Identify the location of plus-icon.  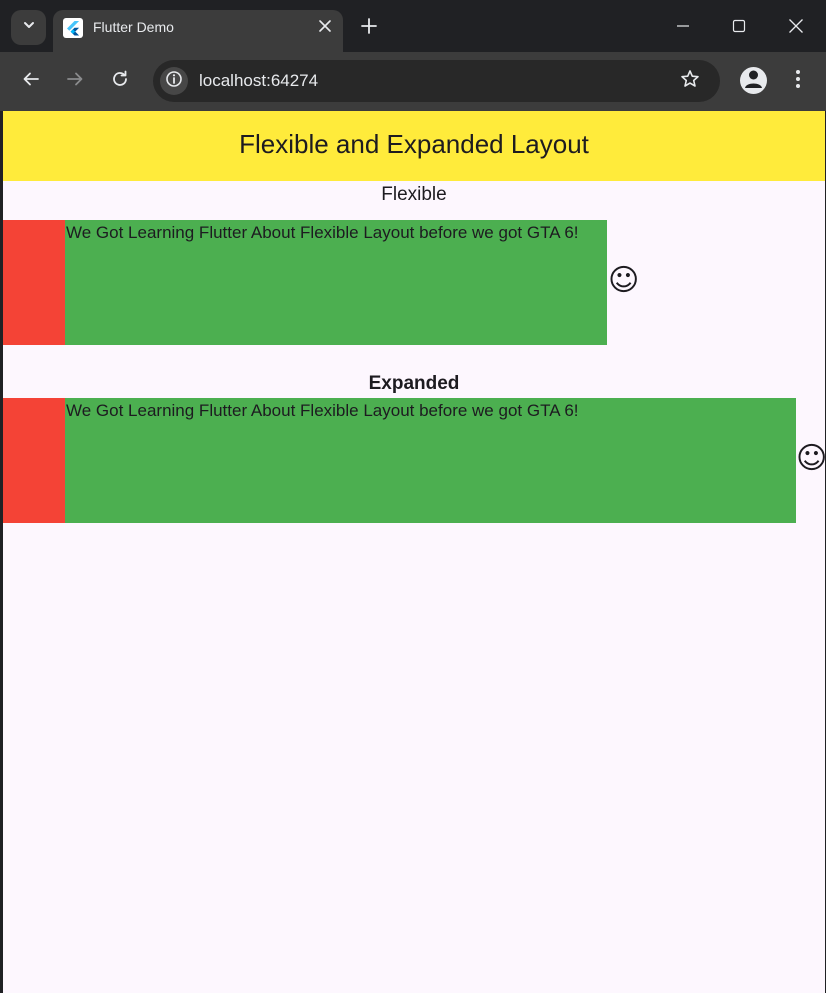
(369, 28).